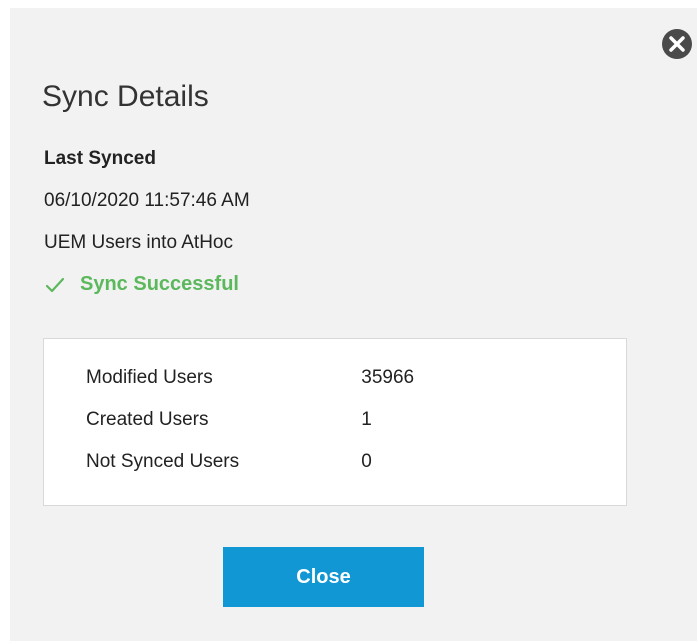 Image resolution: width=697 pixels, height=641 pixels. I want to click on dialog-title: Sync Details, so click(125, 96).